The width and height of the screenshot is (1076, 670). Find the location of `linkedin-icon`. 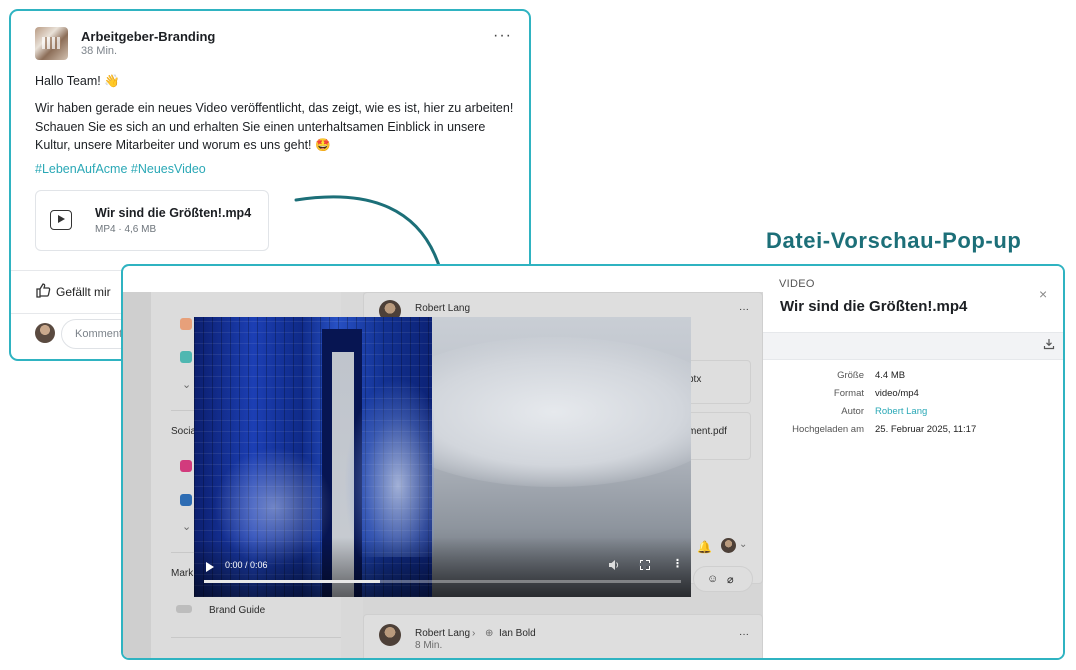

linkedin-icon is located at coordinates (186, 500).